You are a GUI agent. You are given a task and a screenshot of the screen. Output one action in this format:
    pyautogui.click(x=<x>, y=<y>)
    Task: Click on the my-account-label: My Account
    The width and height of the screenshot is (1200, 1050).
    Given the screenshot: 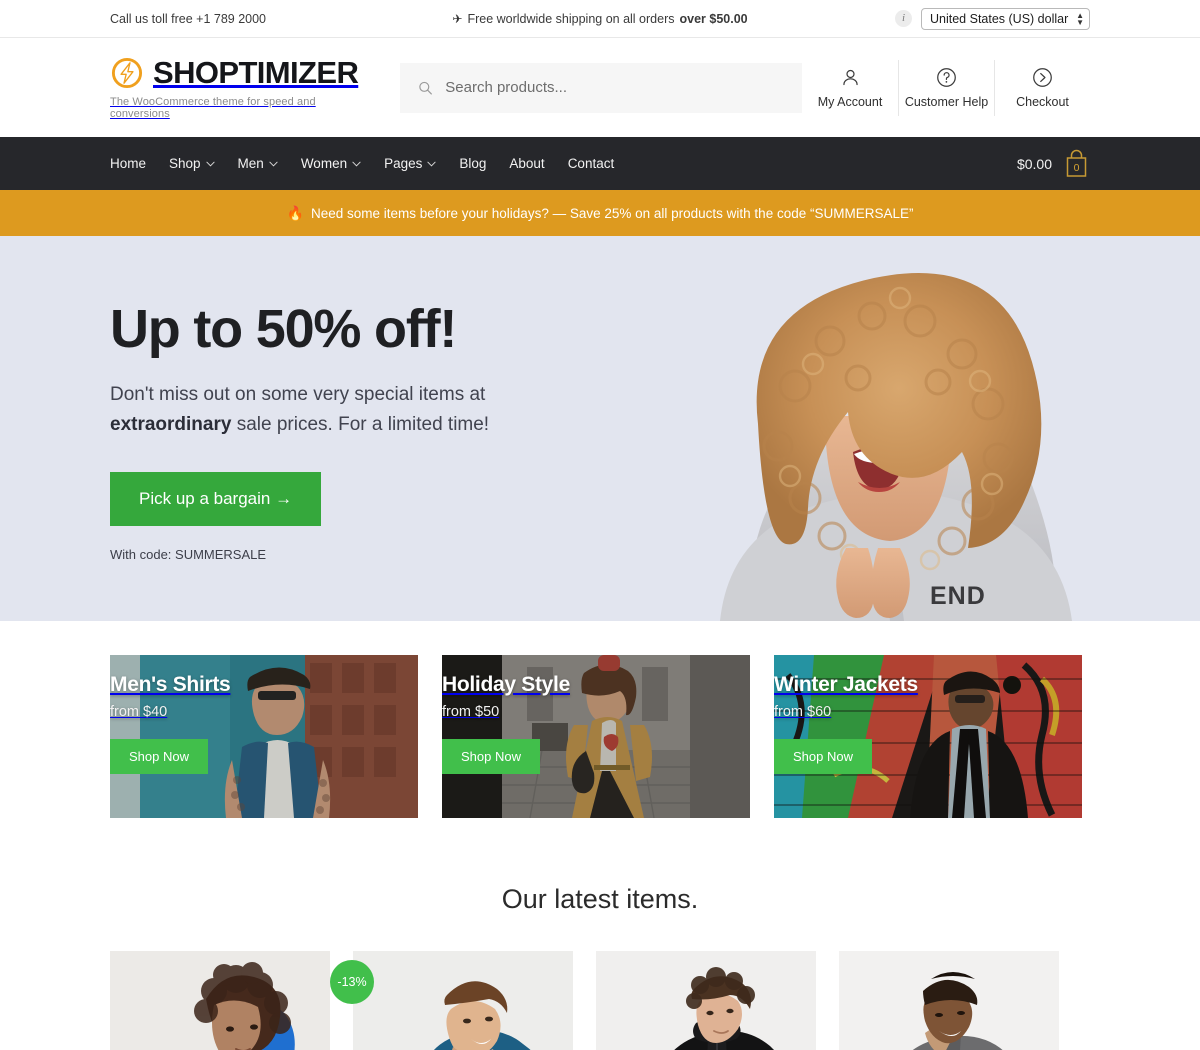 What is the action you would take?
    pyautogui.click(x=850, y=101)
    